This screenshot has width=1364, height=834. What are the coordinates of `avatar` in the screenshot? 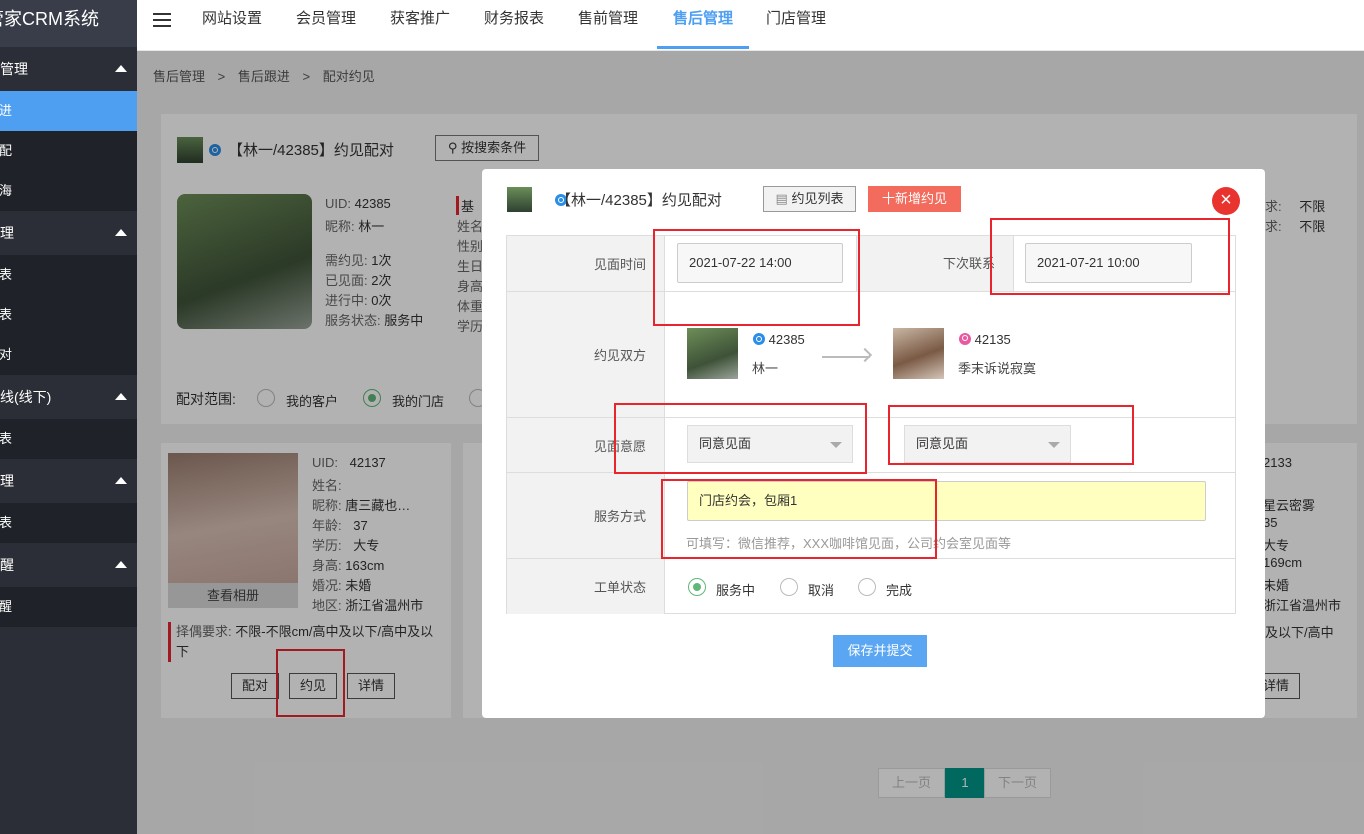 It's located at (519, 199).